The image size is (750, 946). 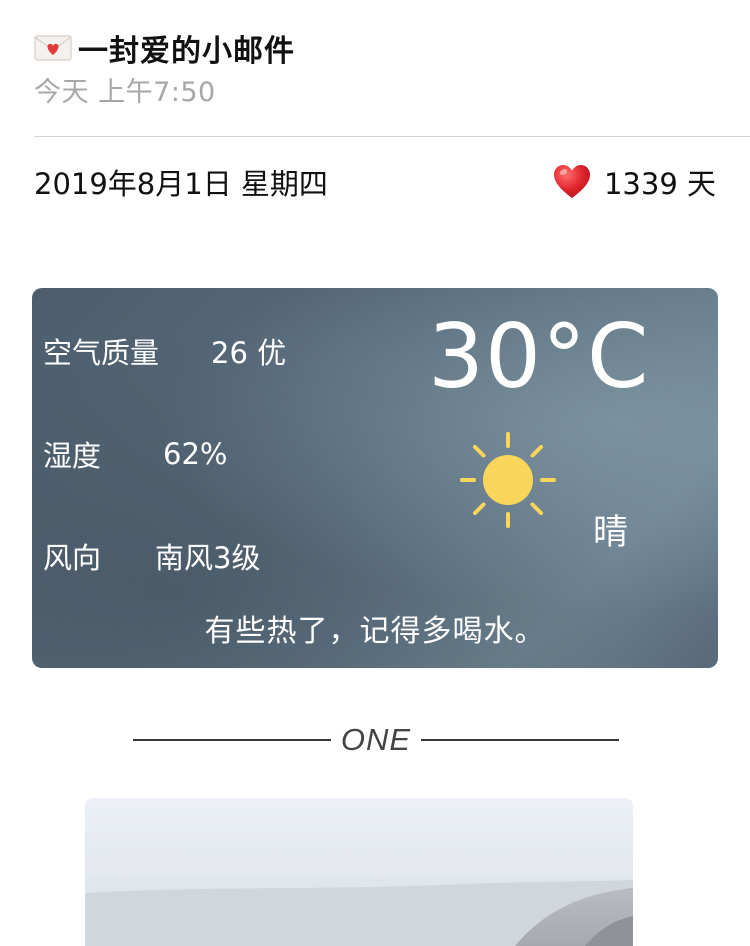 What do you see at coordinates (135, 454) in the screenshot?
I see `humidity-row: 湿度 62%` at bounding box center [135, 454].